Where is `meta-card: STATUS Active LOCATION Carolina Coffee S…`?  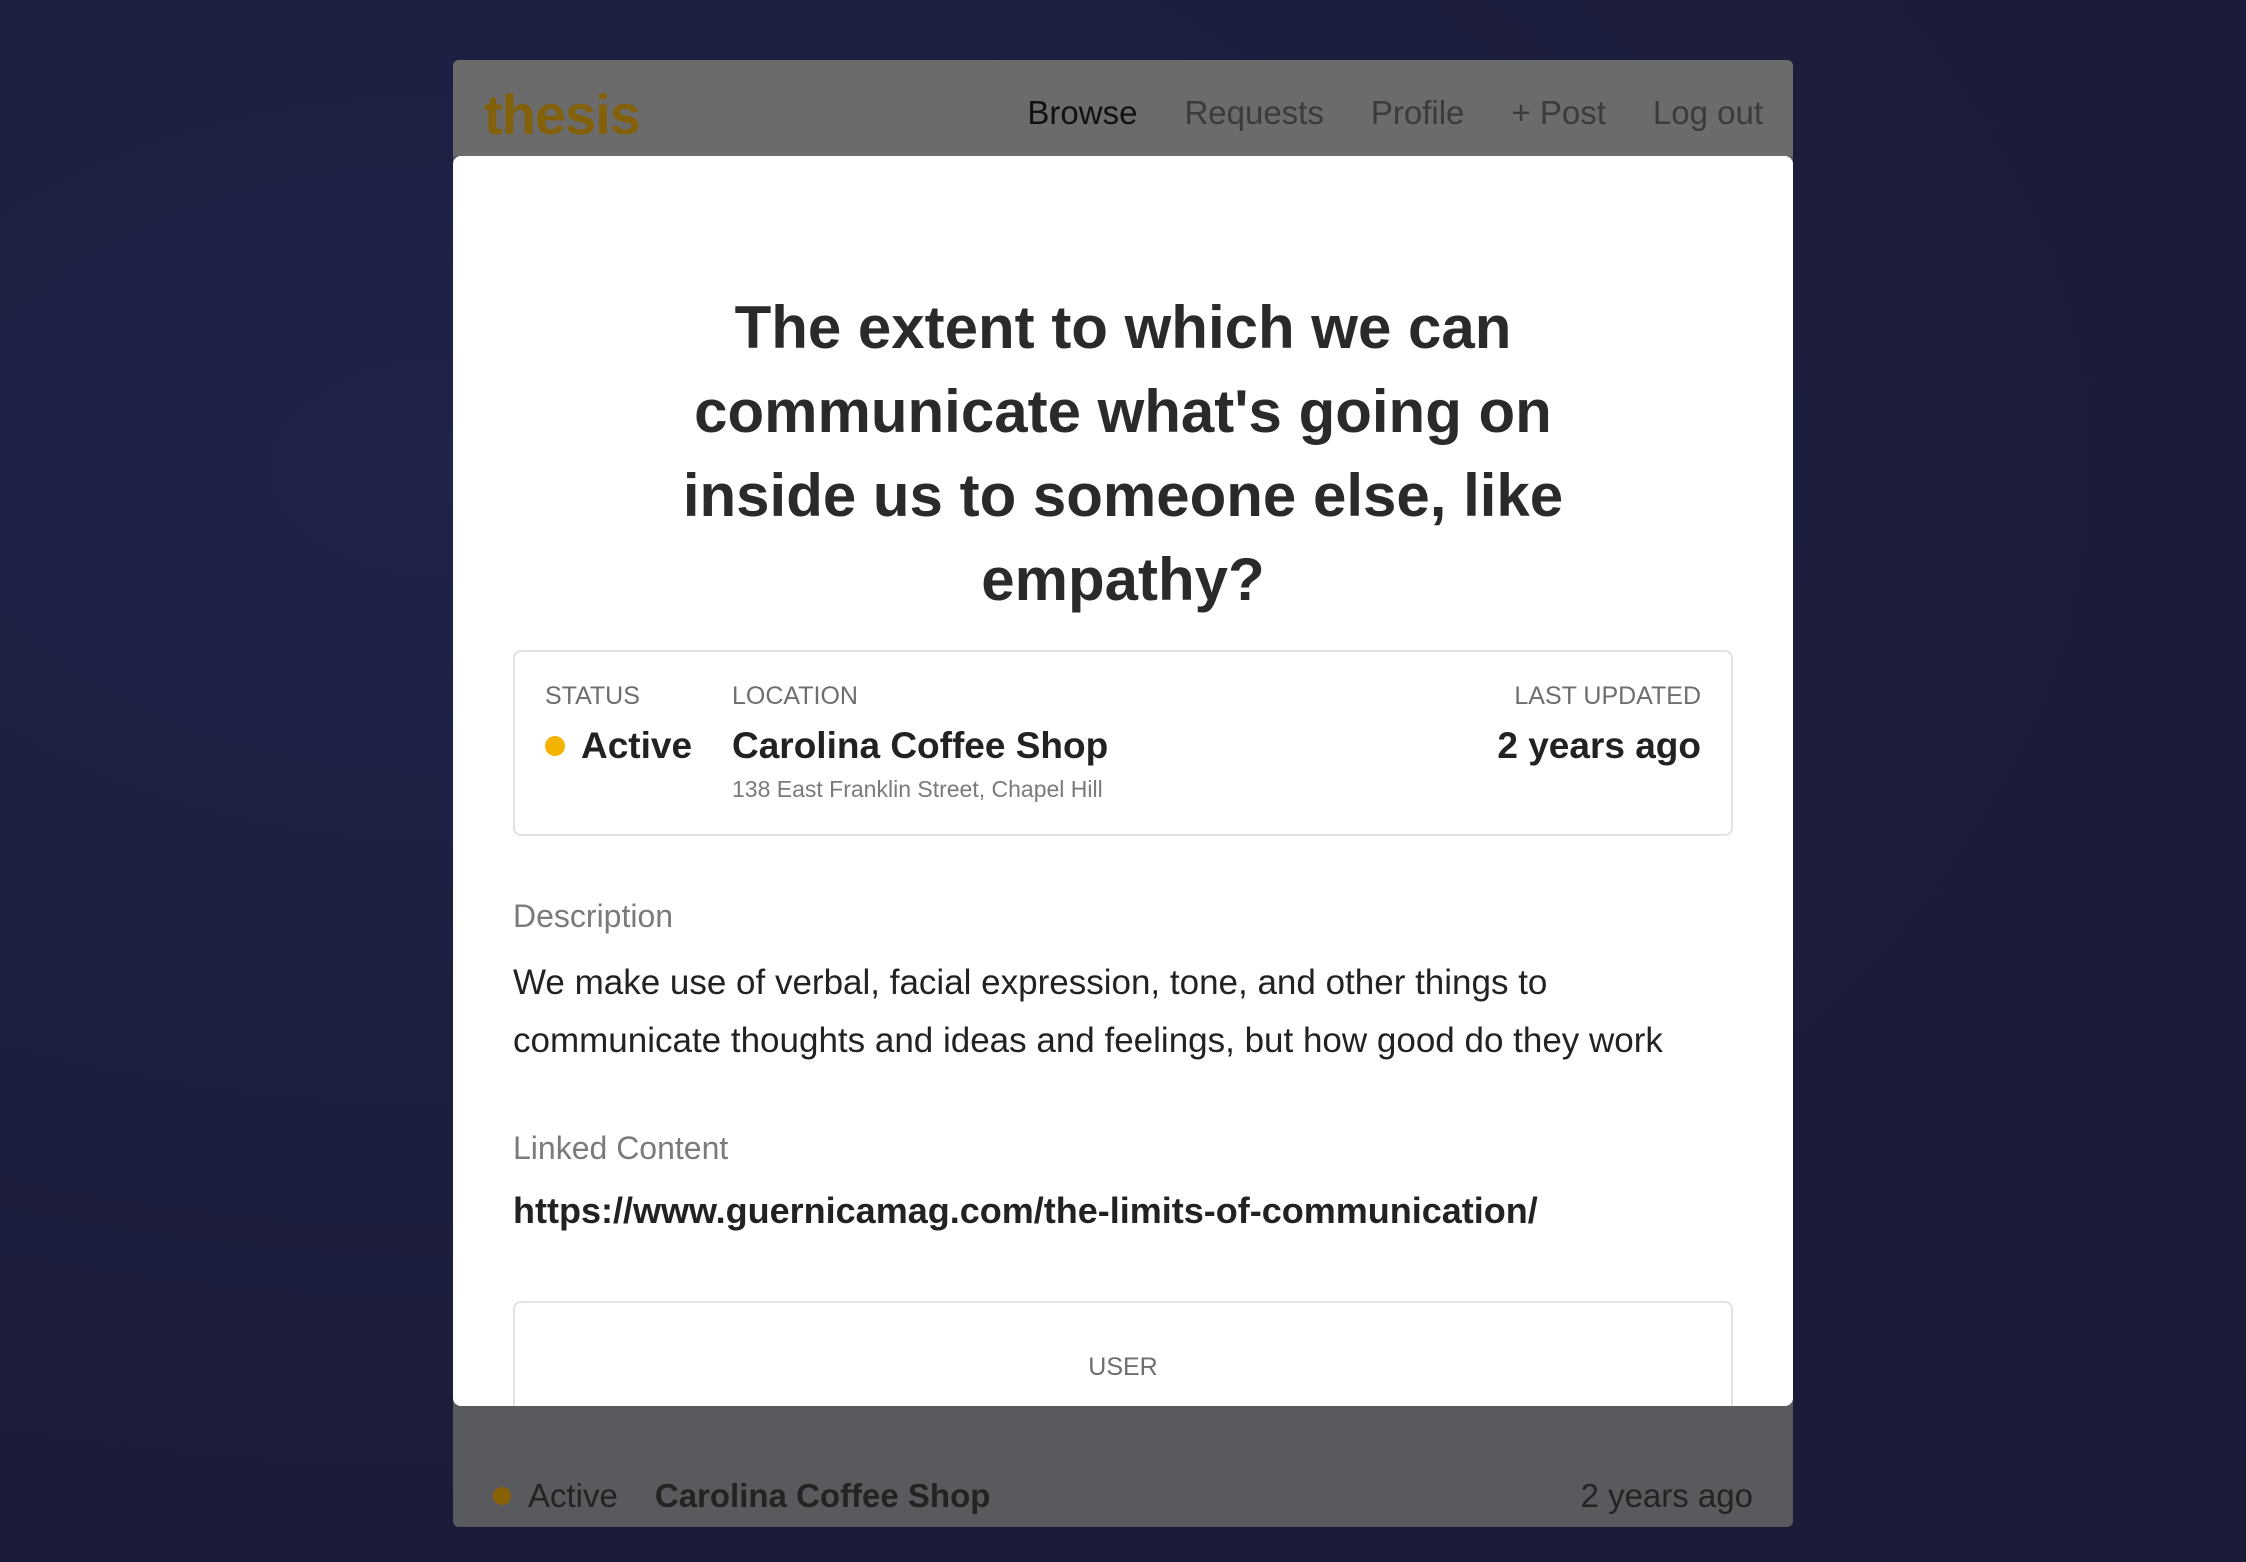 meta-card: STATUS Active LOCATION Carolina Coffee S… is located at coordinates (1123, 743).